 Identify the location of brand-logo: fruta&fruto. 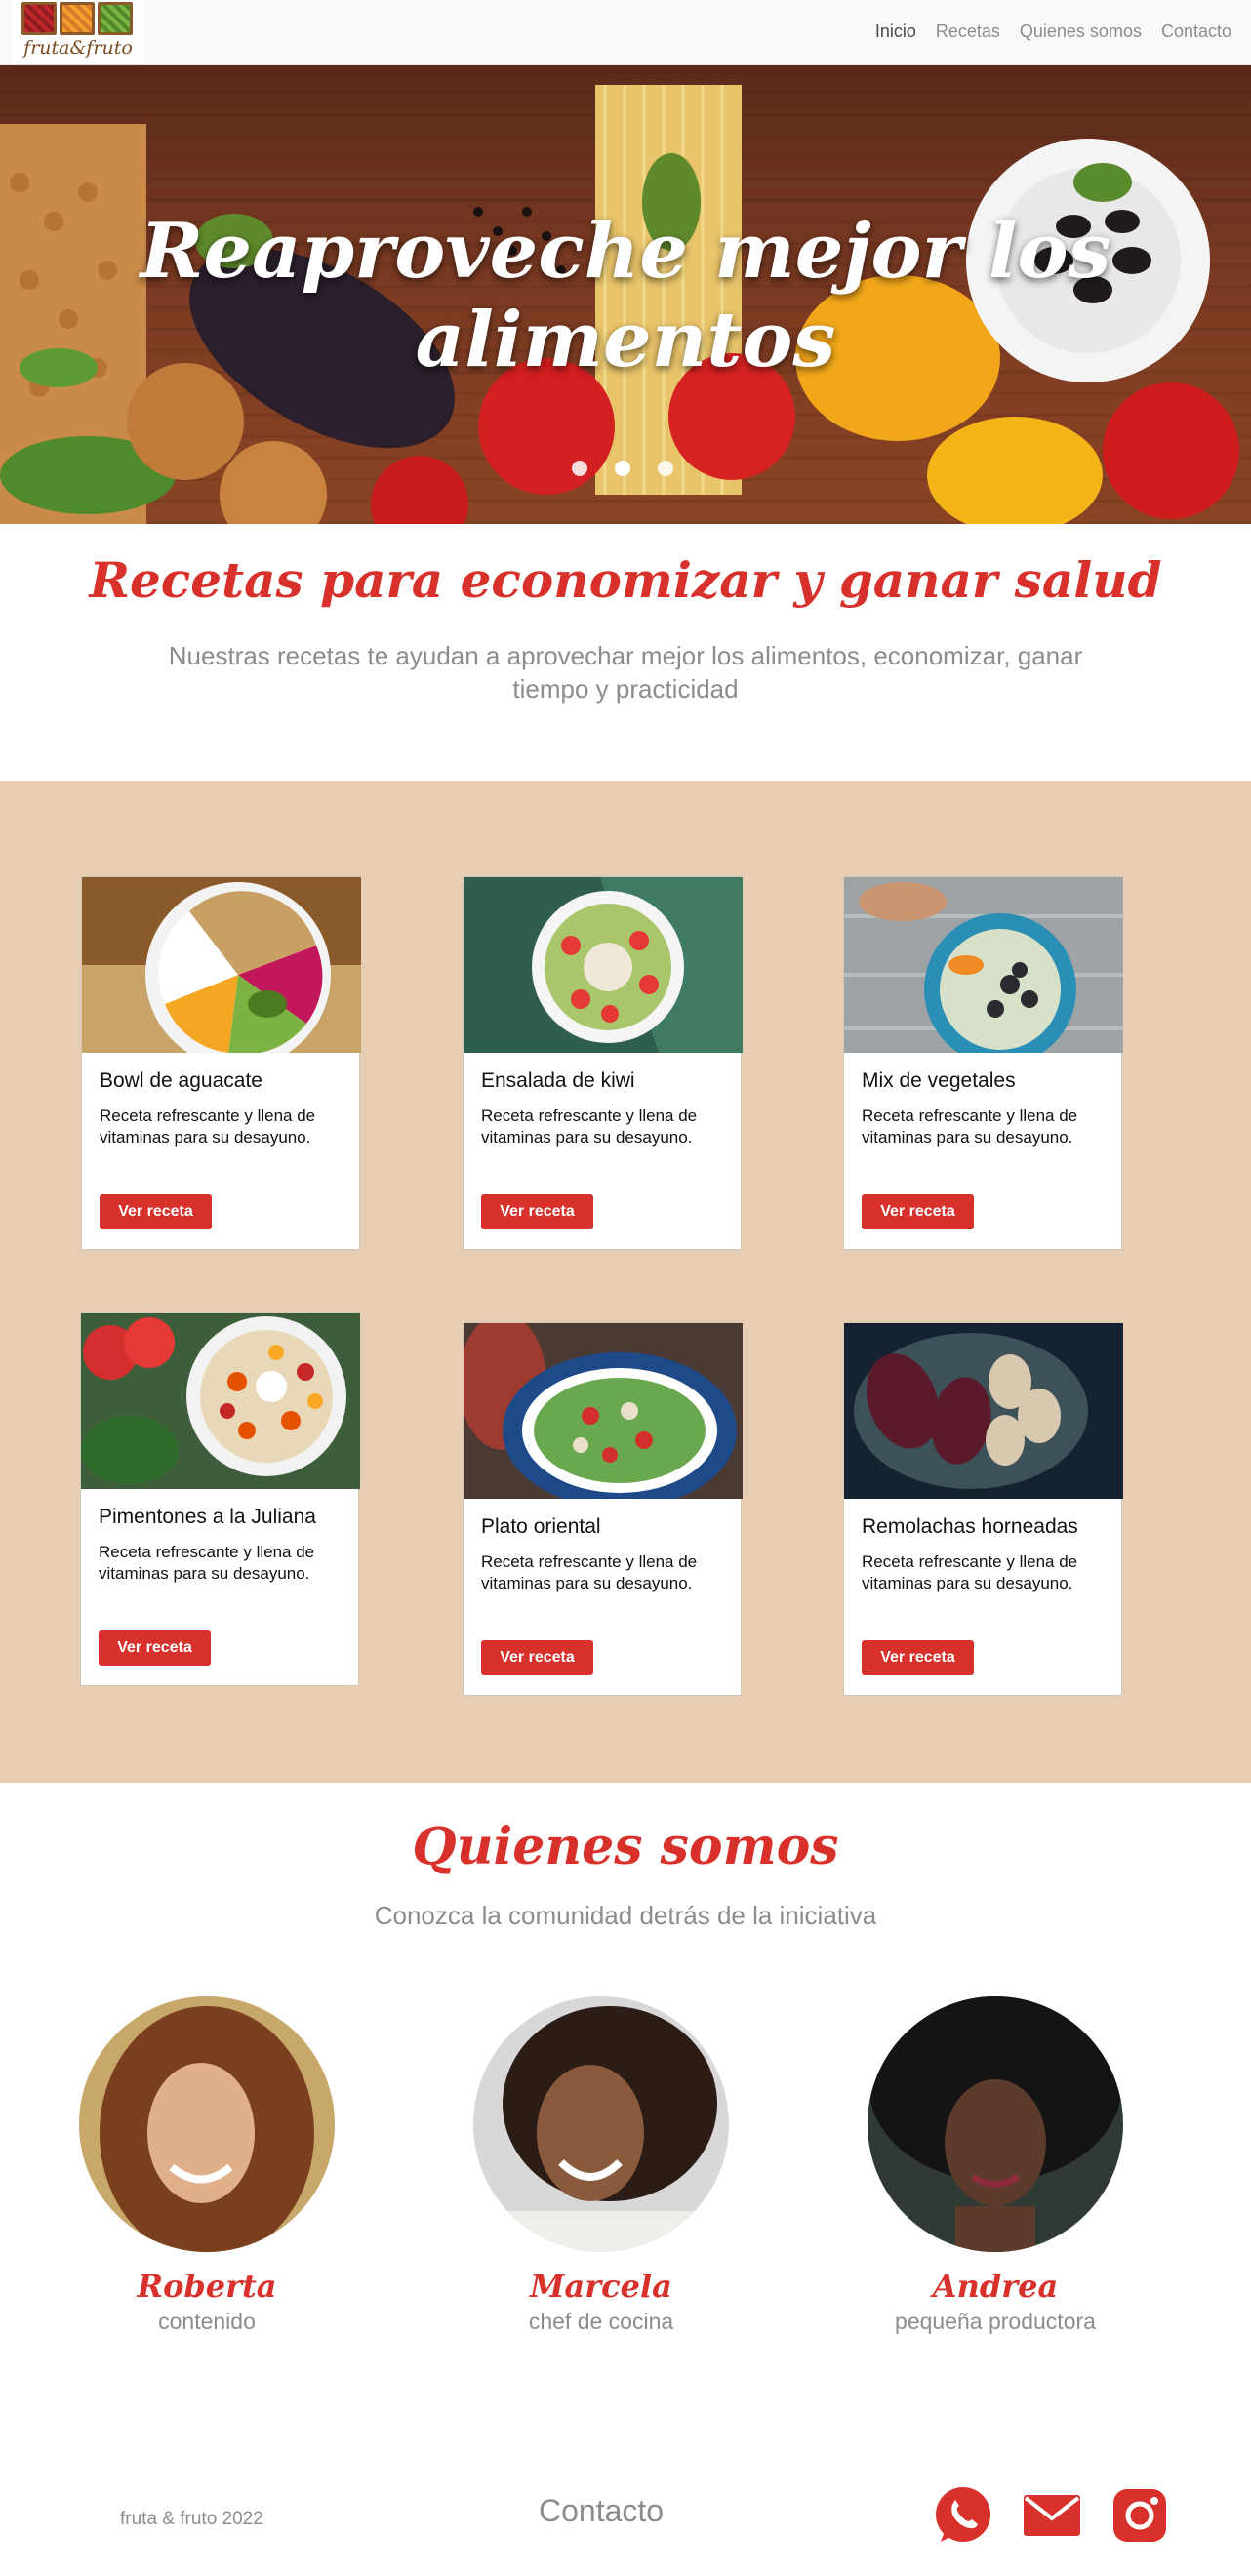
(78, 32).